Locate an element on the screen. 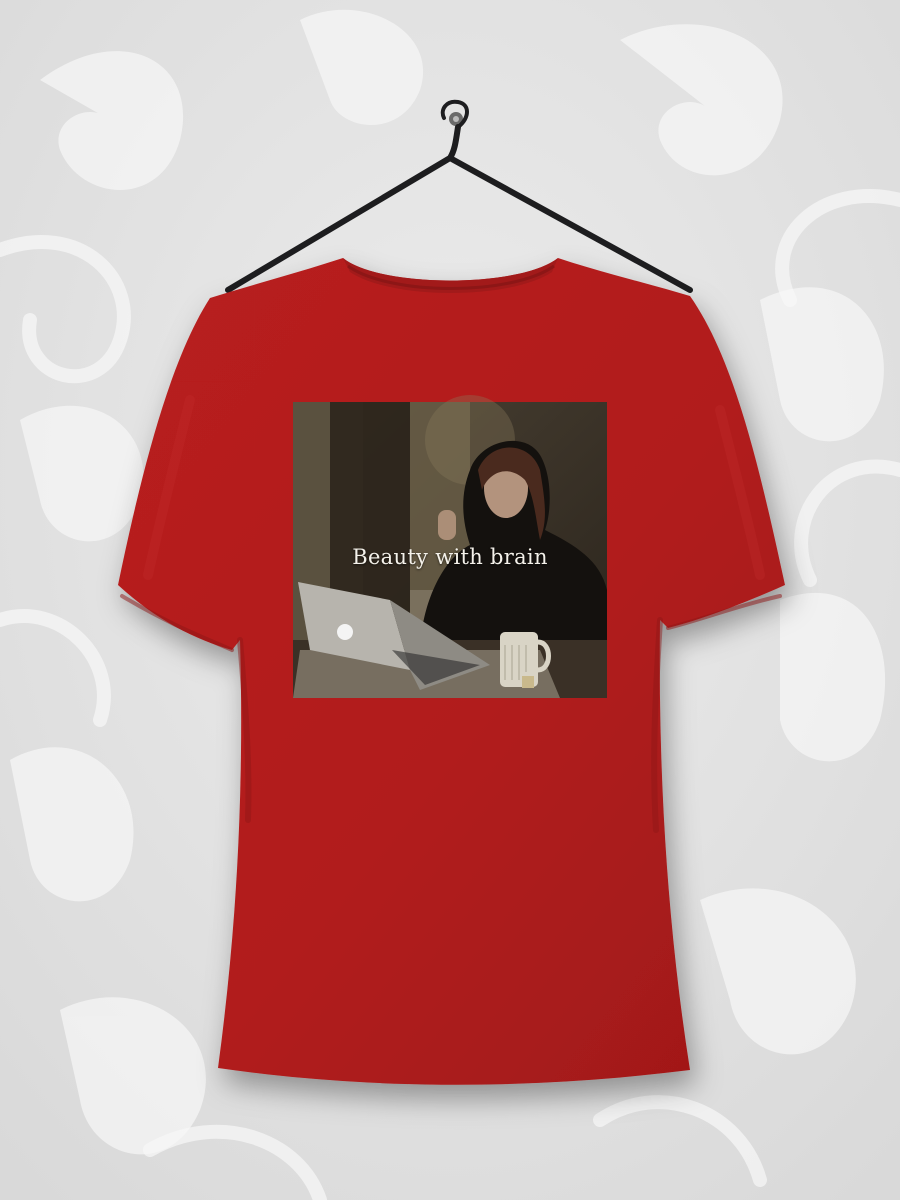 The image size is (900, 1200). shirt-print-caption: Beauty with brain is located at coordinates (450, 557).